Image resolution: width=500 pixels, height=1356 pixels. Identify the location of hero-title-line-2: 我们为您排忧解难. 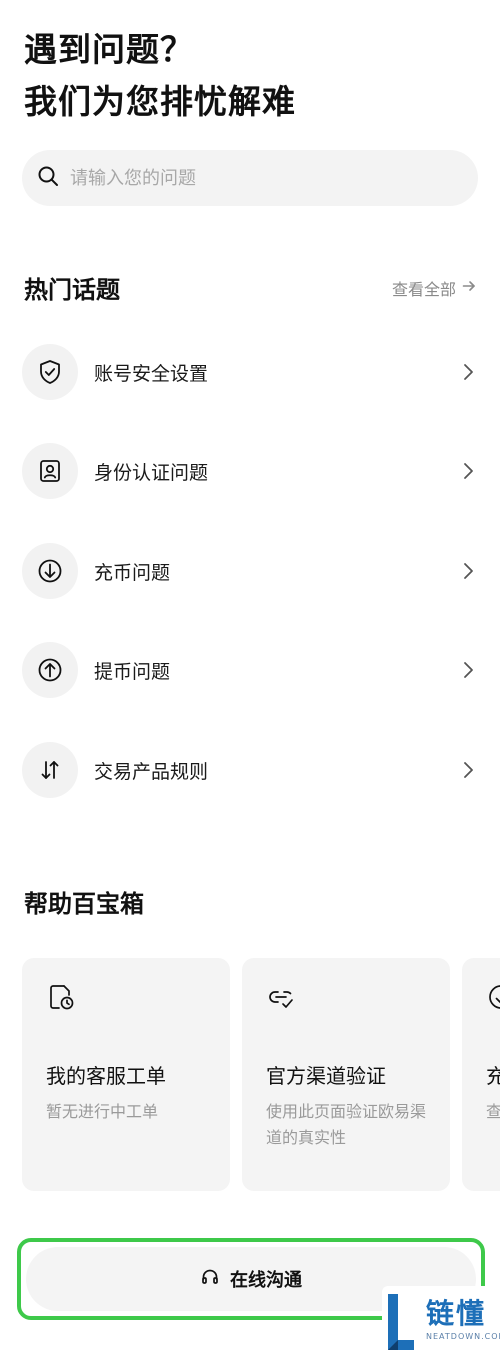
(160, 101).